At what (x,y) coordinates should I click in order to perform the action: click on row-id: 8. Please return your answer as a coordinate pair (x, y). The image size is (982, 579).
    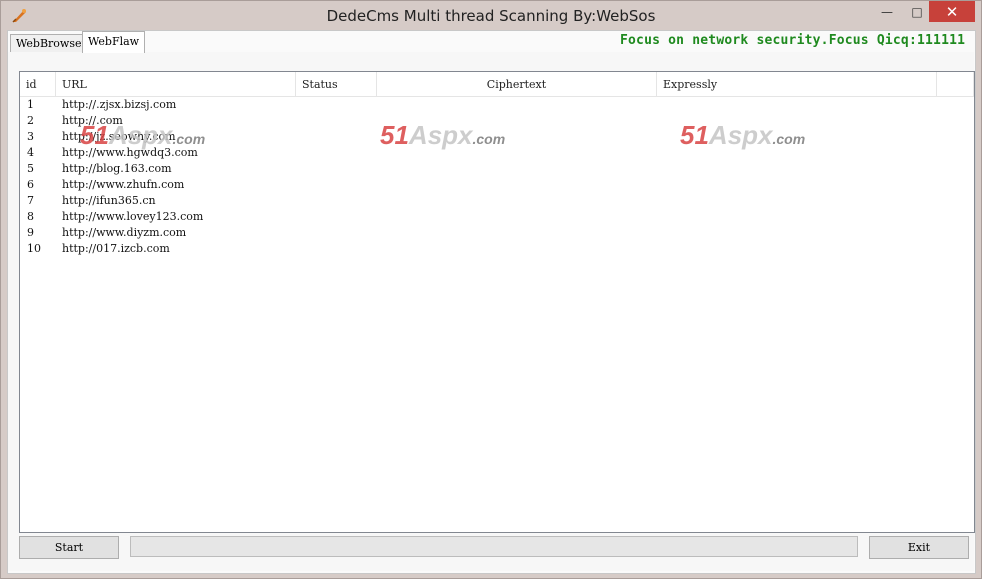
    Looking at the image, I should click on (30, 216).